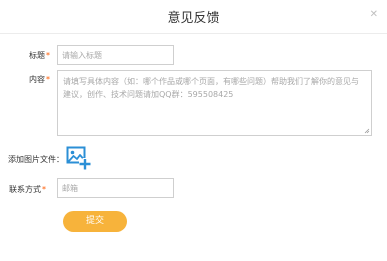 This screenshot has width=387, height=261. What do you see at coordinates (367, 131) in the screenshot?
I see `resize-grip-icon` at bounding box center [367, 131].